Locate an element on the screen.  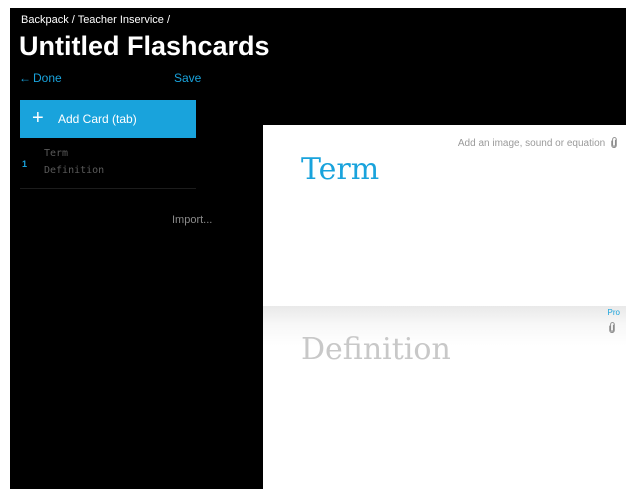
save-button: Save is located at coordinates (187, 78).